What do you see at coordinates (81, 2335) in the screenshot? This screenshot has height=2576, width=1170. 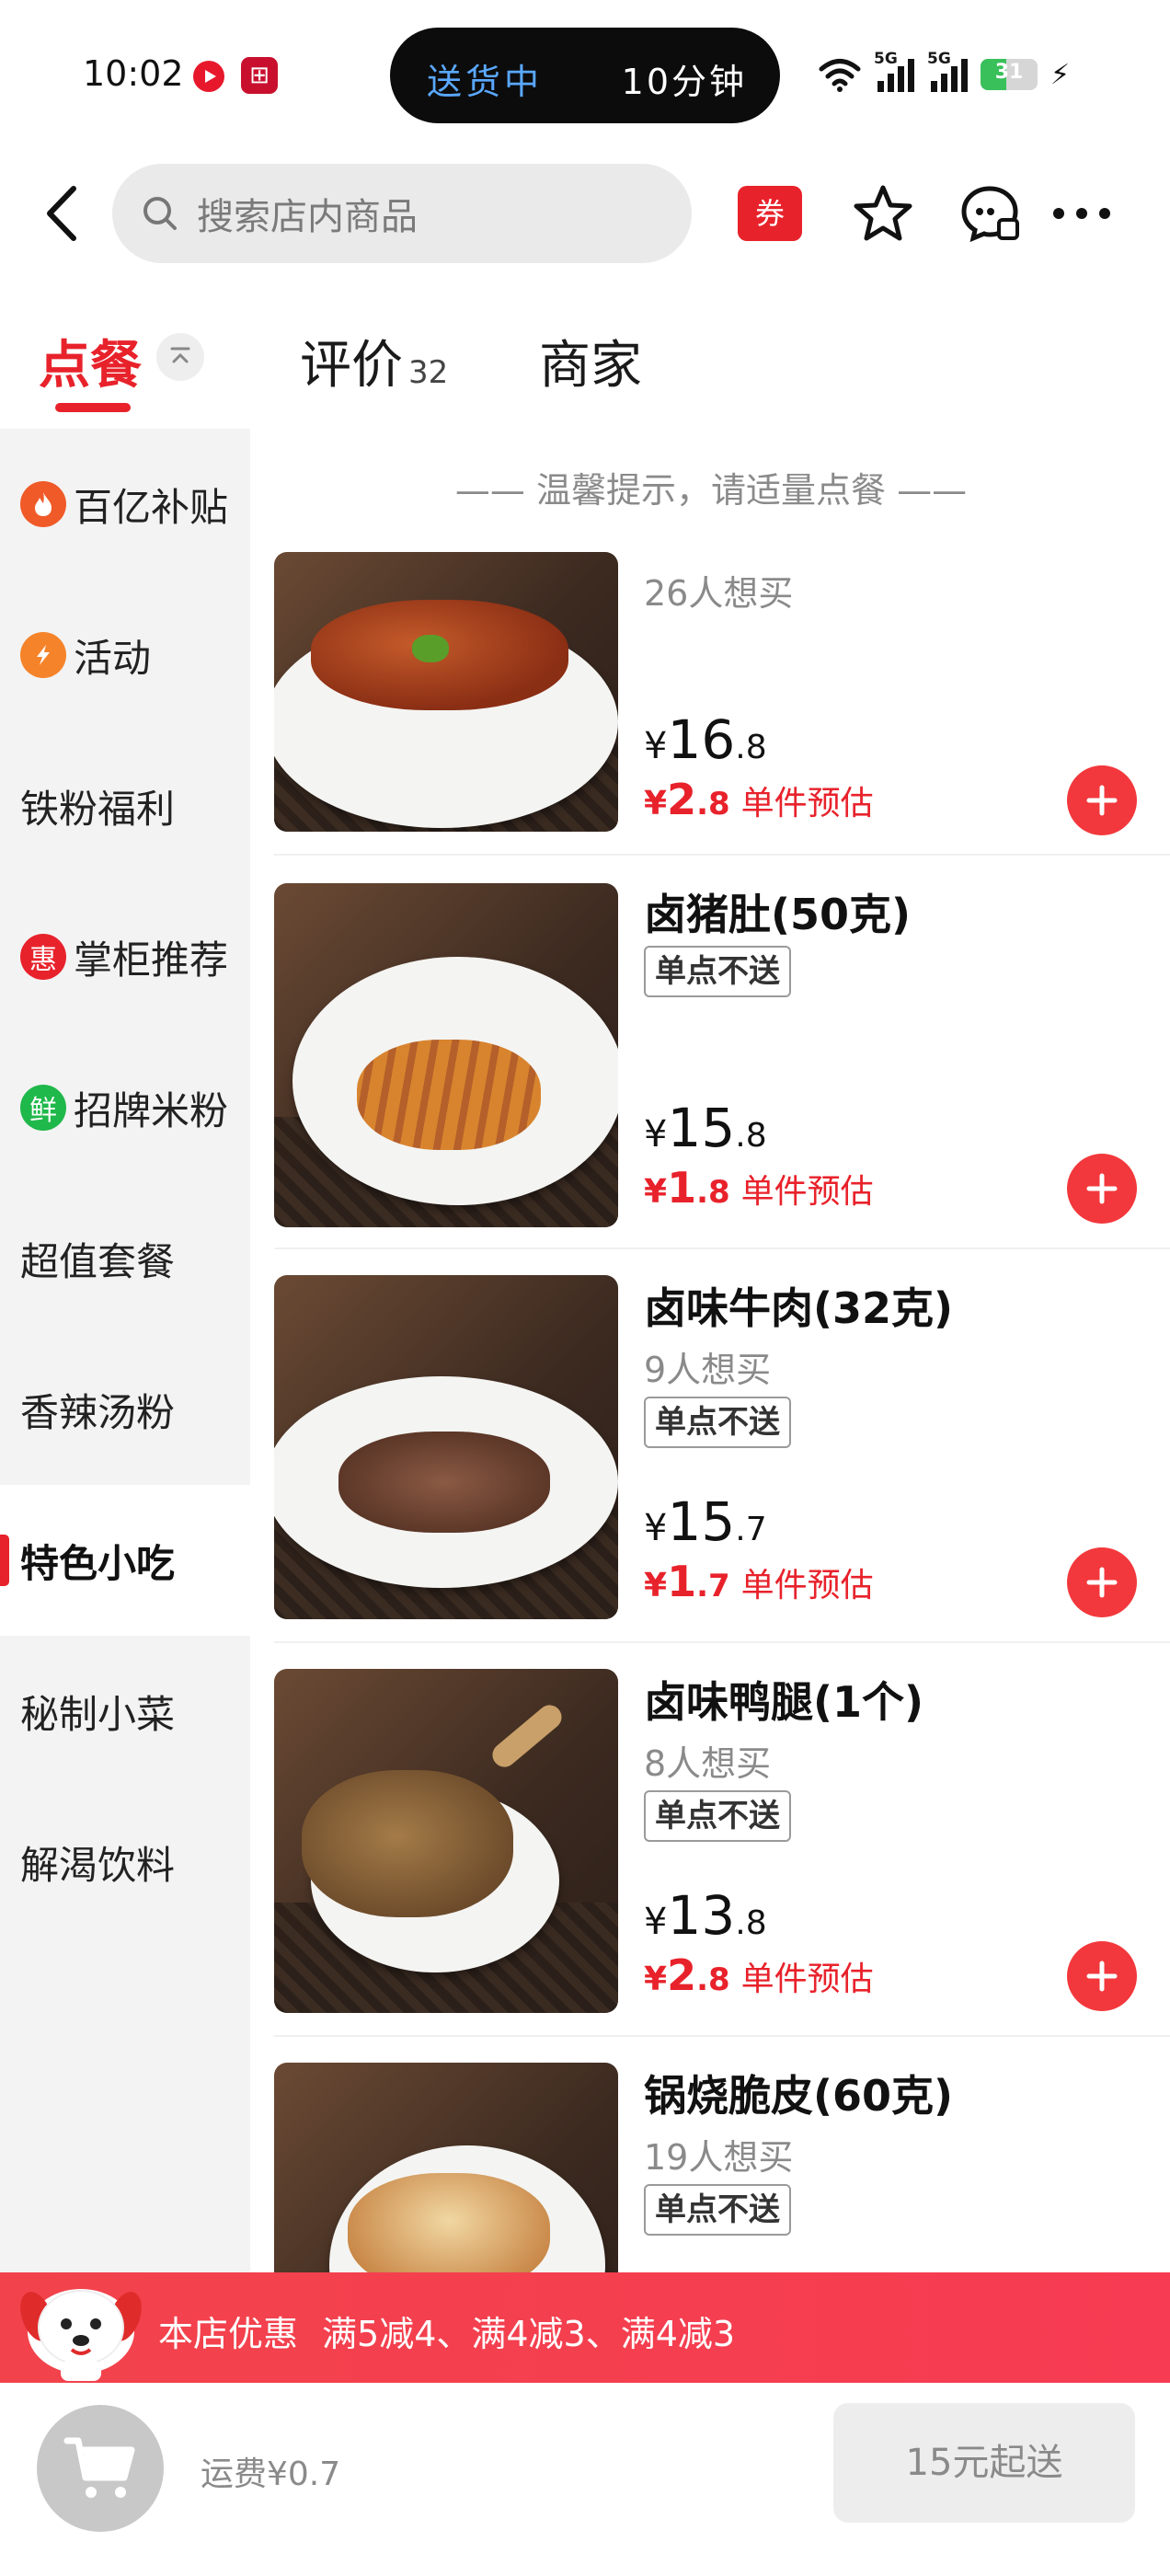 I see `mascot-dog-icon` at bounding box center [81, 2335].